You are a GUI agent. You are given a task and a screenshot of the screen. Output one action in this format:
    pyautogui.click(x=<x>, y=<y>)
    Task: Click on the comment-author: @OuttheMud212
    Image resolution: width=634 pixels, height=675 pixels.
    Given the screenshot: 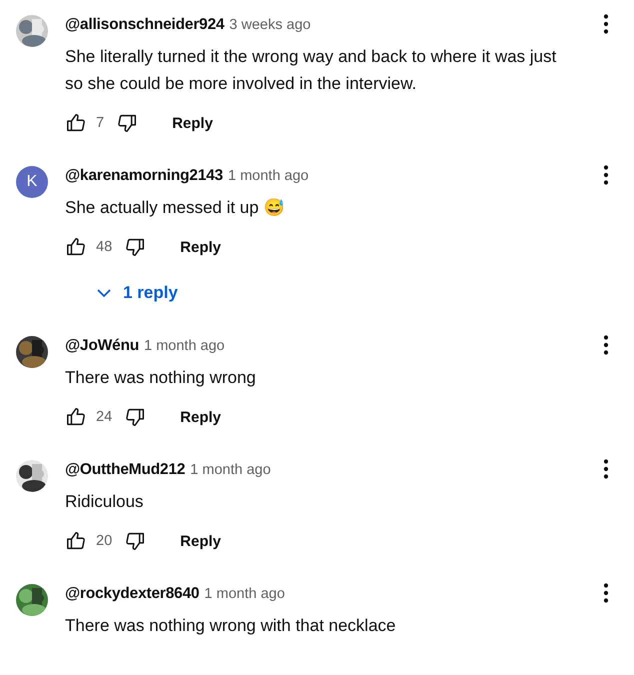 What is the action you would take?
    pyautogui.click(x=125, y=470)
    